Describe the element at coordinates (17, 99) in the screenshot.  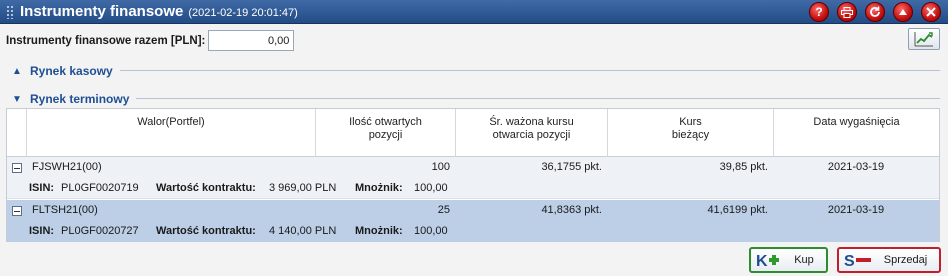
I see `collapse-arrow-icon: ▼` at that location.